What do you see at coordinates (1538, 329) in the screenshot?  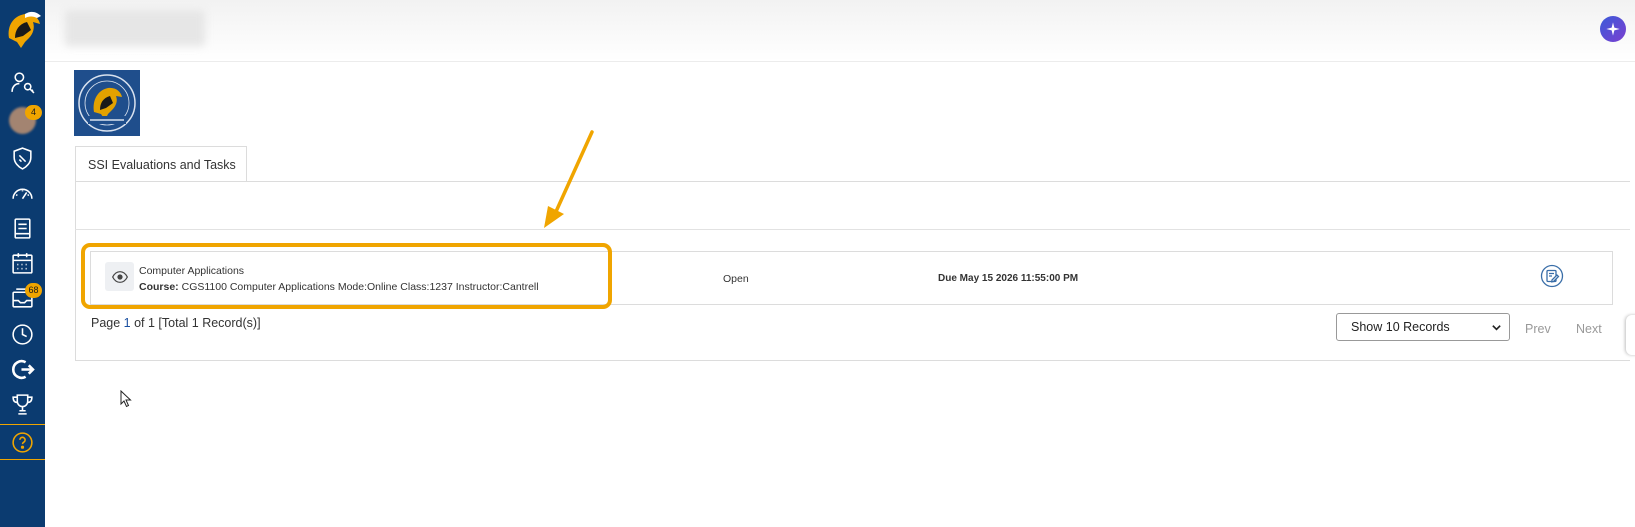 I see `prev-button: Prev` at bounding box center [1538, 329].